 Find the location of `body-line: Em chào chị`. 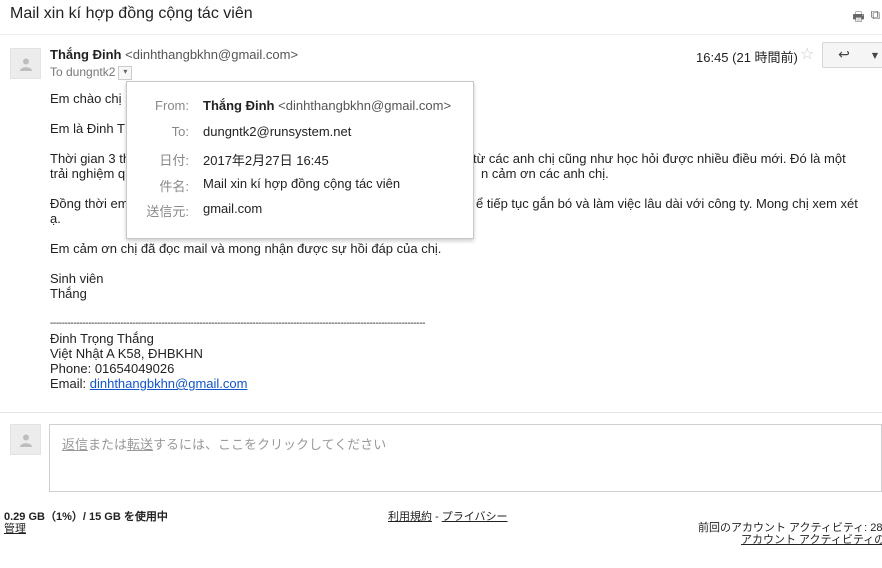

body-line: Em chào chị is located at coordinates (86, 98).